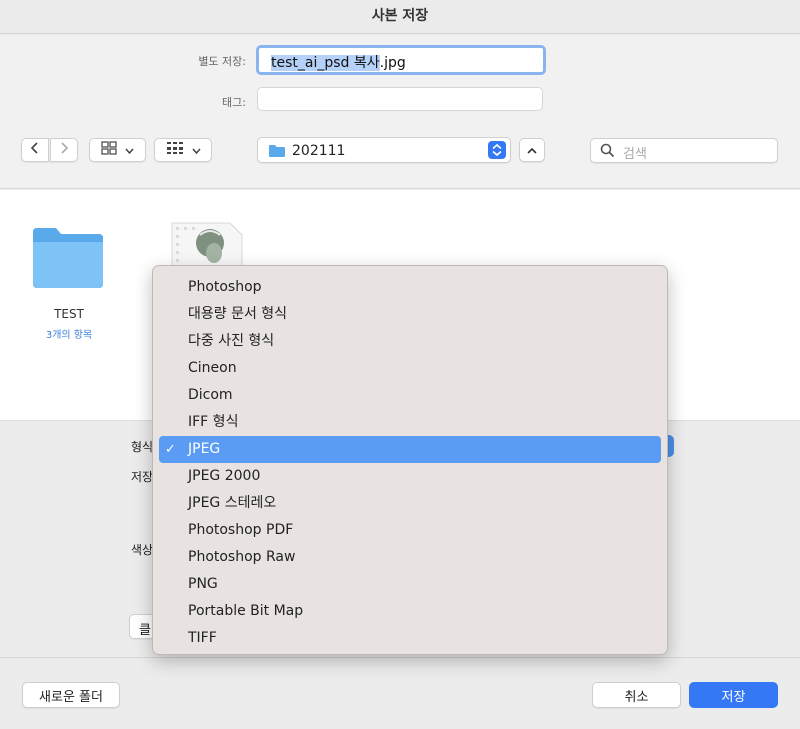 The height and width of the screenshot is (729, 800). Describe the element at coordinates (635, 154) in the screenshot. I see `search-placeholder: 검색` at that location.